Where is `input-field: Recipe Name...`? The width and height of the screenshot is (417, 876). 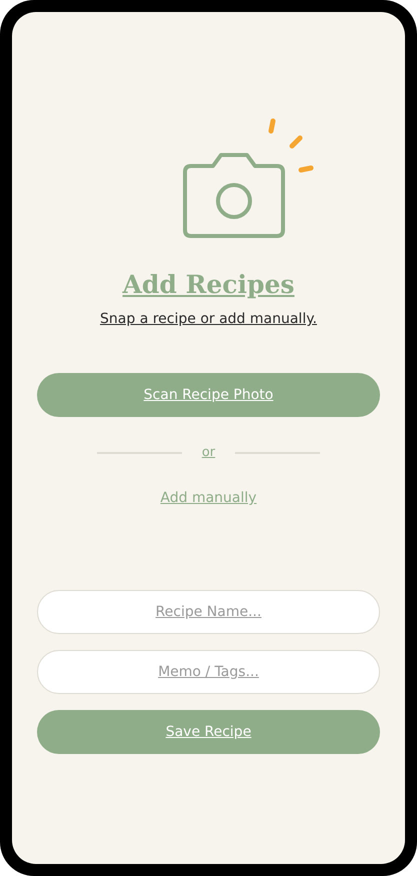
input-field: Recipe Name... is located at coordinates (208, 612).